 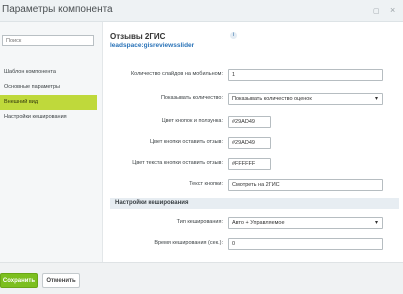 What do you see at coordinates (305, 223) in the screenshot?
I see `cache-type-select: Авто + Управляемое ▾` at bounding box center [305, 223].